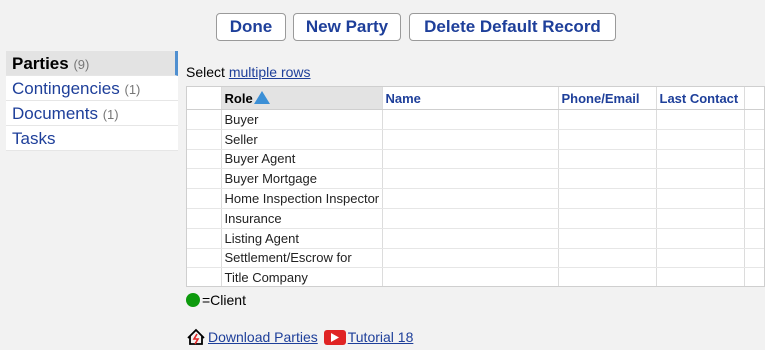 This screenshot has width=765, height=350. Describe the element at coordinates (347, 27) in the screenshot. I see `new-party-button: New Party` at that location.